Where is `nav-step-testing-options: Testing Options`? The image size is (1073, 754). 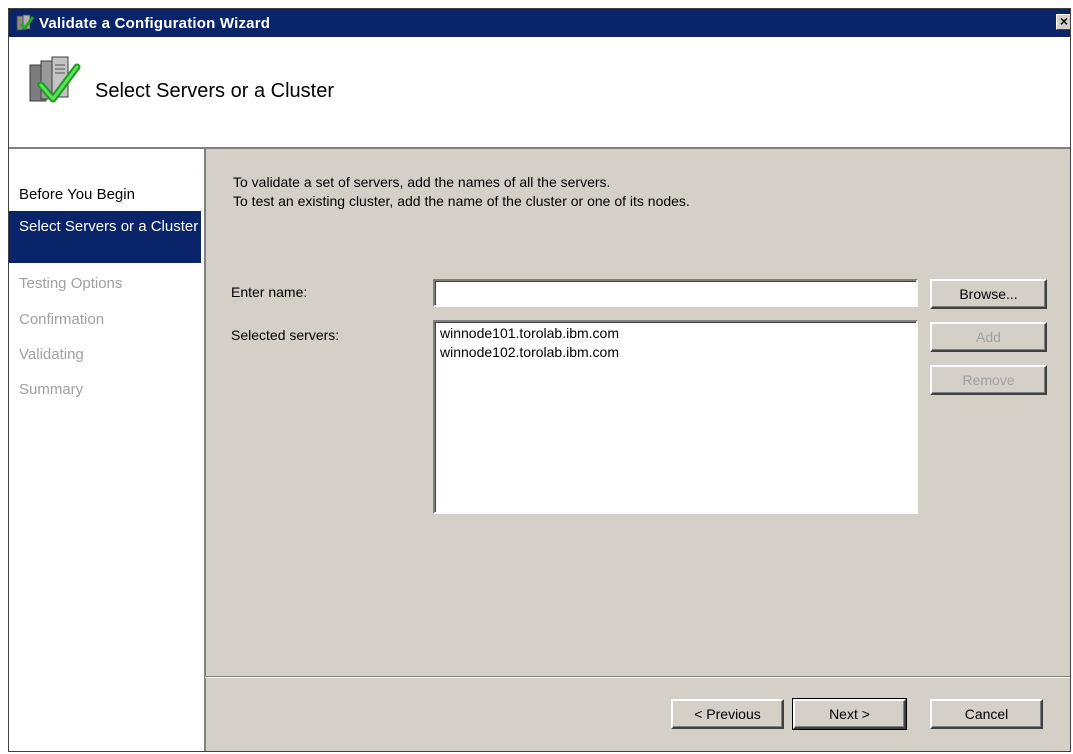 nav-step-testing-options: Testing Options is located at coordinates (71, 283).